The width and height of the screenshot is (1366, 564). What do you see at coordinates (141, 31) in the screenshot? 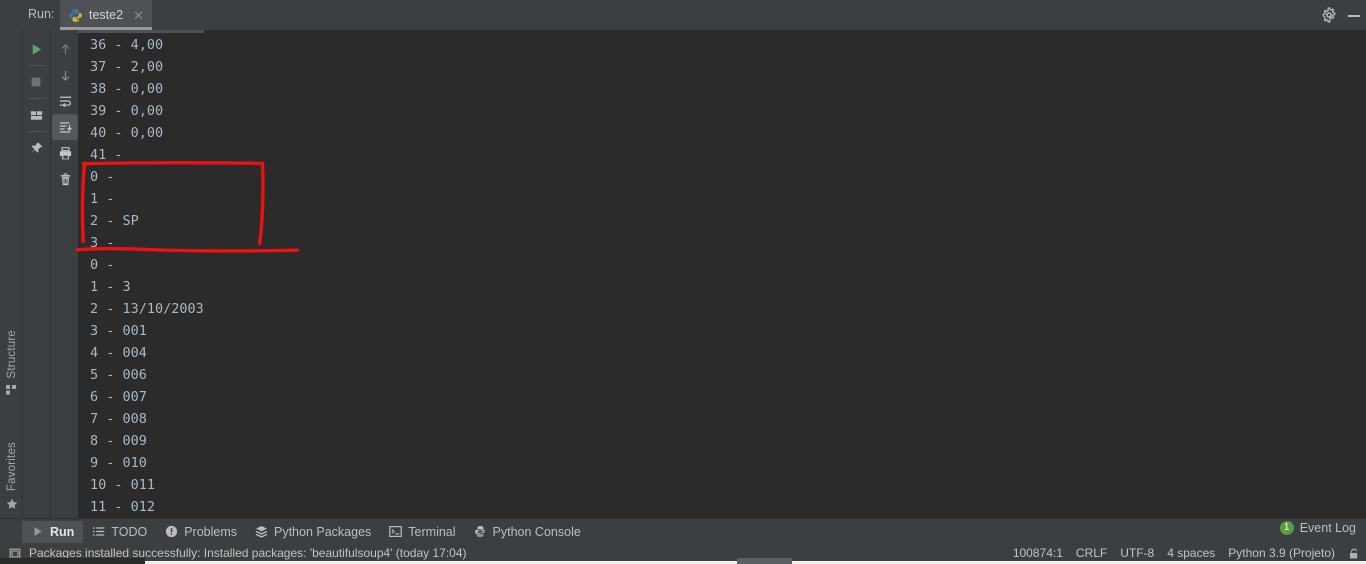
I see `console-top-accent` at bounding box center [141, 31].